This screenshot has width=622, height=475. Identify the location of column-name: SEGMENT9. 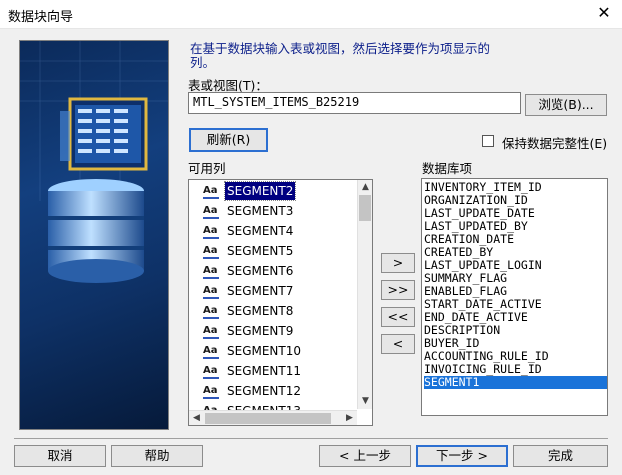
(260, 331).